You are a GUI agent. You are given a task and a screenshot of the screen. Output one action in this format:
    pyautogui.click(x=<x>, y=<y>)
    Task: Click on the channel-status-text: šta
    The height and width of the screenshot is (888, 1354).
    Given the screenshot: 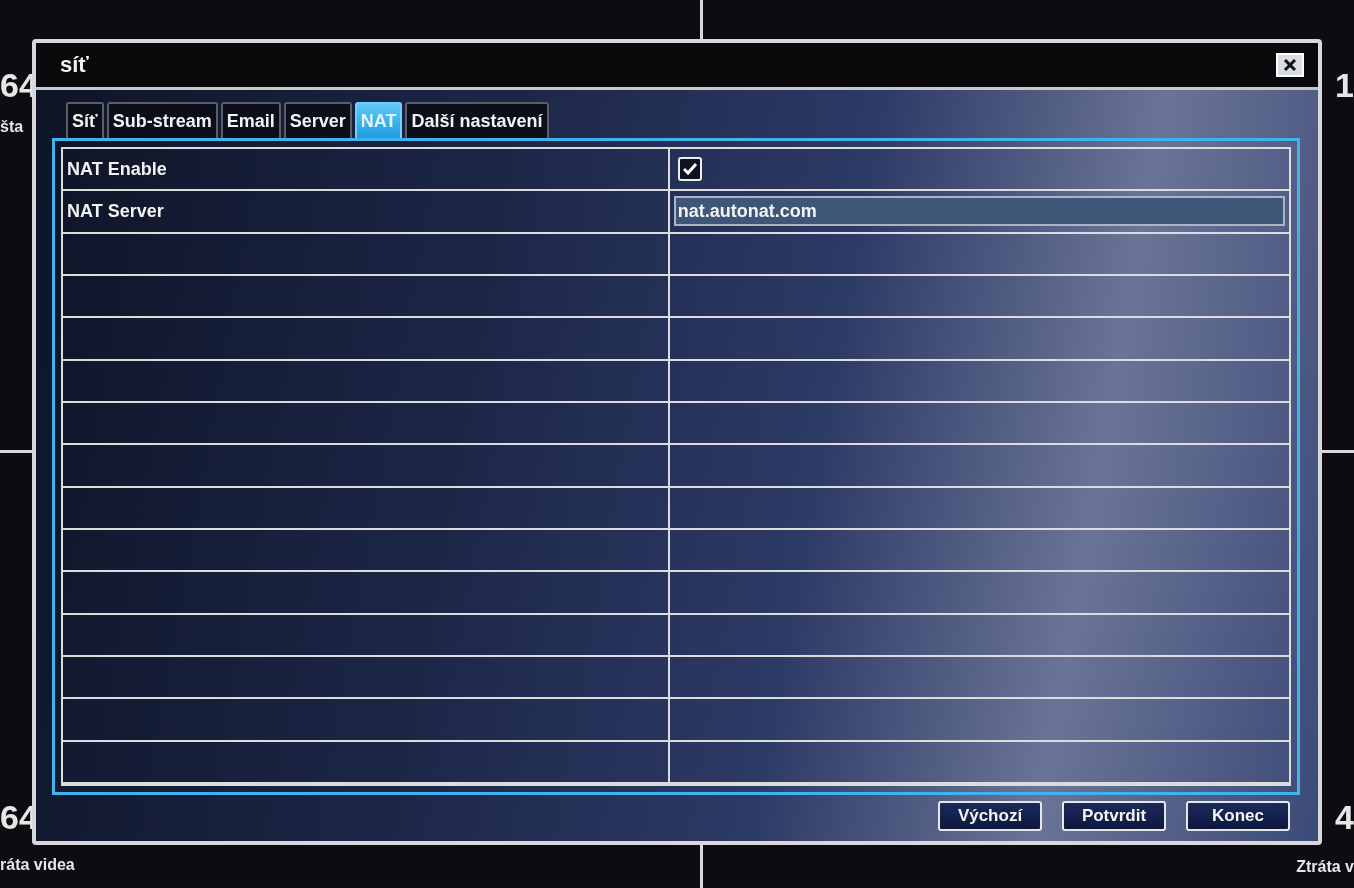 What is the action you would take?
    pyautogui.click(x=12, y=127)
    